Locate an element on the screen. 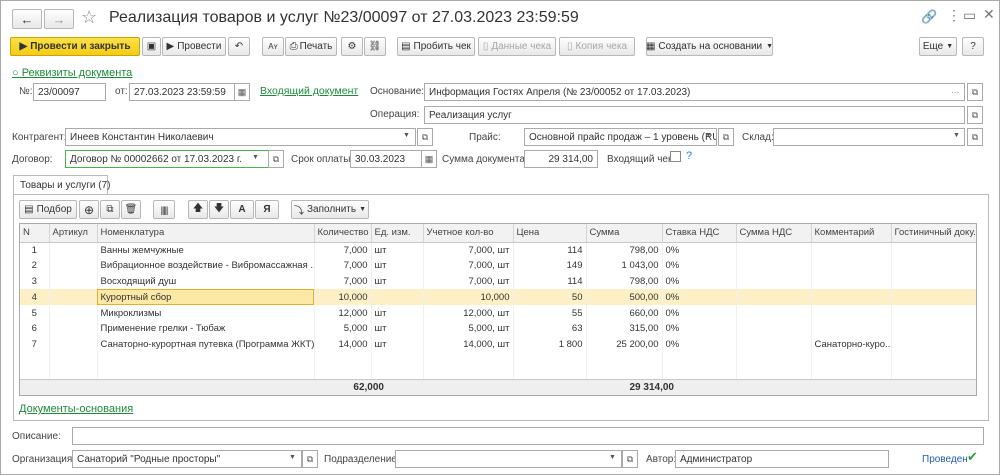 This screenshot has height=475, width=1000. requisites-toggle-link: ○ Реквизиты документа is located at coordinates (72, 73).